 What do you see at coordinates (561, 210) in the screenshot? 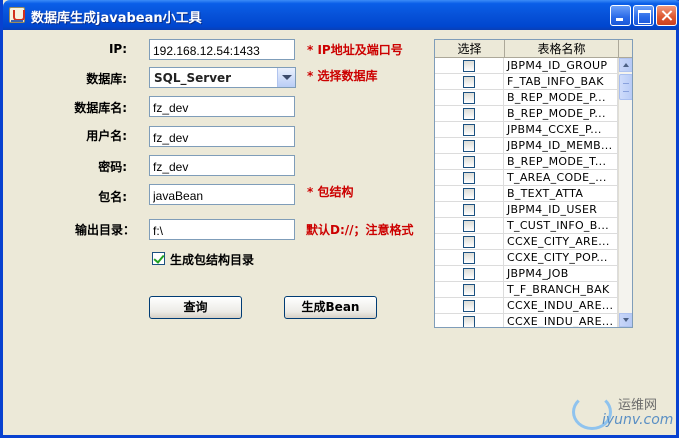
I see `row-table-name: JBPM4_ID_USER` at bounding box center [561, 210].